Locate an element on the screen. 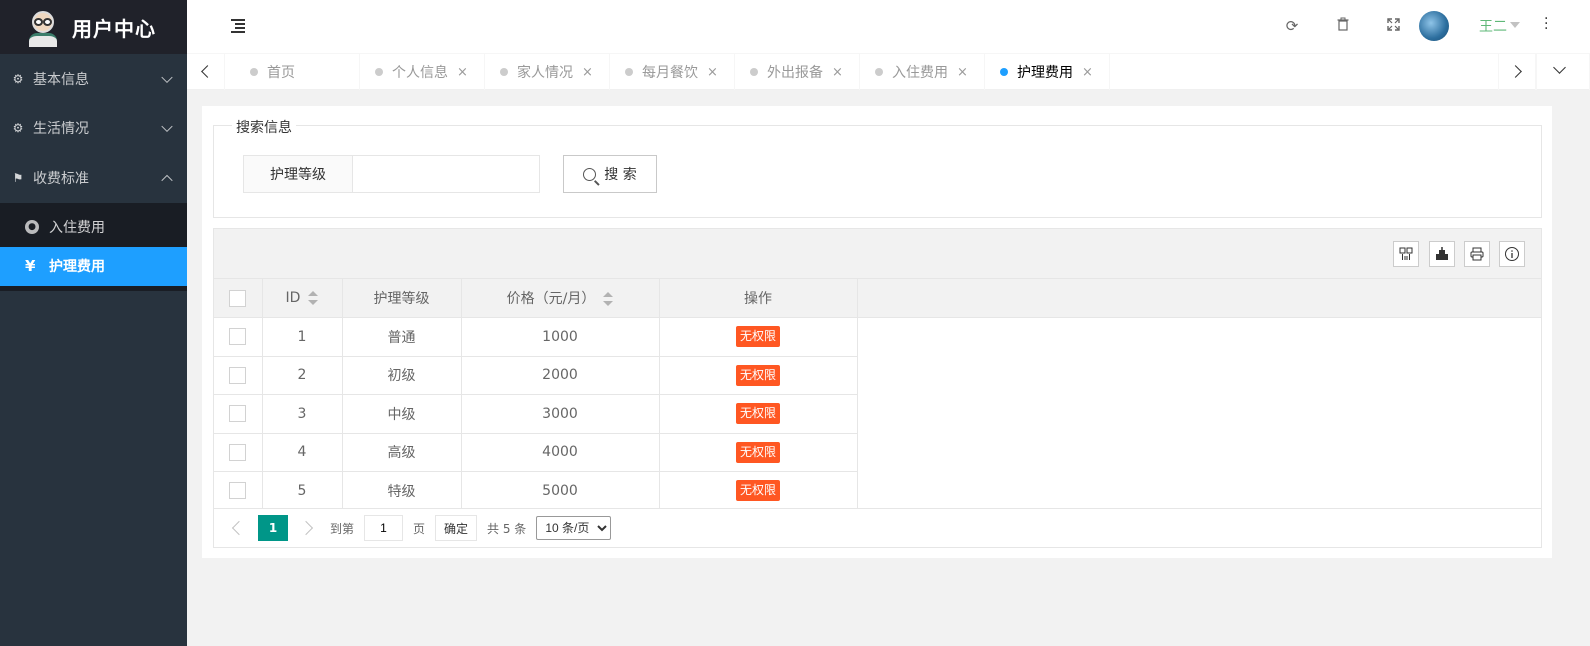 This screenshot has width=1590, height=646. user-name: 王二 is located at coordinates (1493, 26).